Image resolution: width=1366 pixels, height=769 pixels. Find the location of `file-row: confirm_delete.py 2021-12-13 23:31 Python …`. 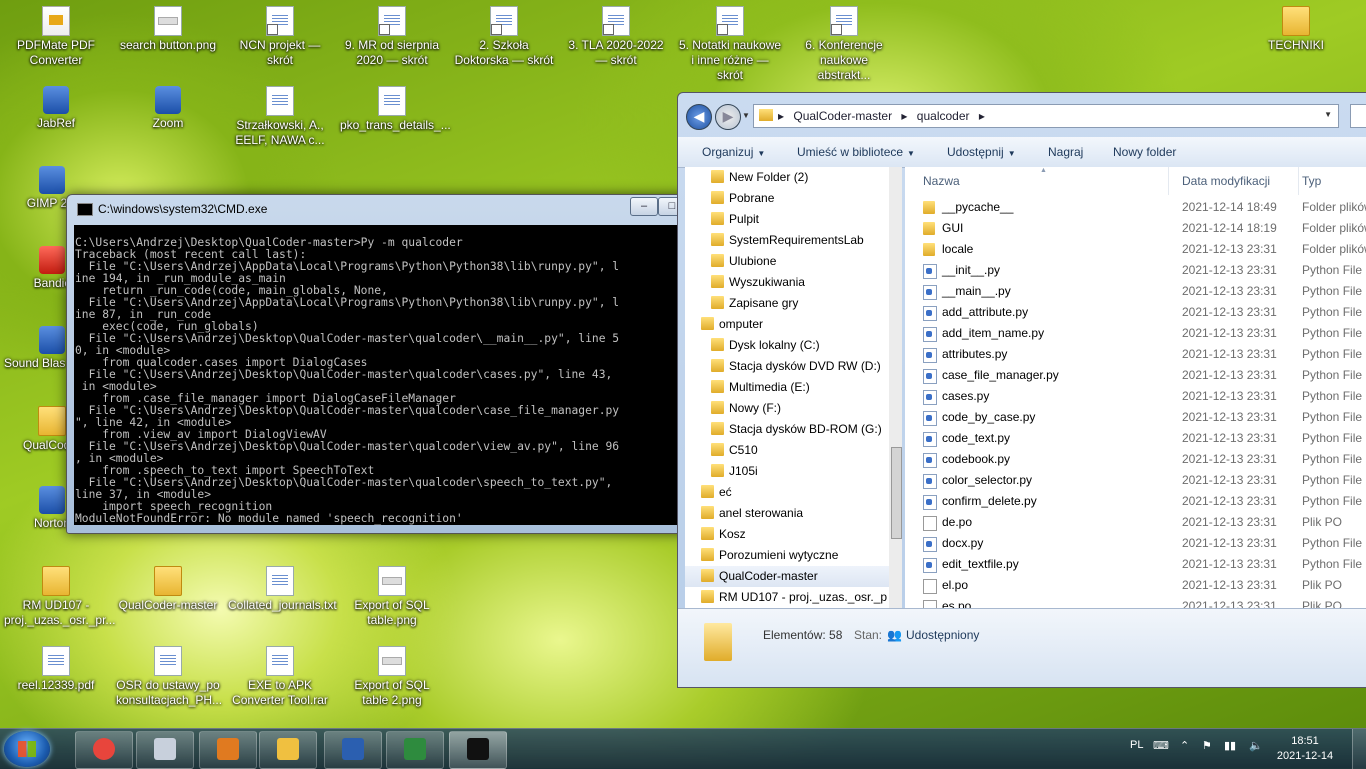

file-row: confirm_delete.py 2021-12-13 23:31 Python … is located at coordinates (1135, 501).